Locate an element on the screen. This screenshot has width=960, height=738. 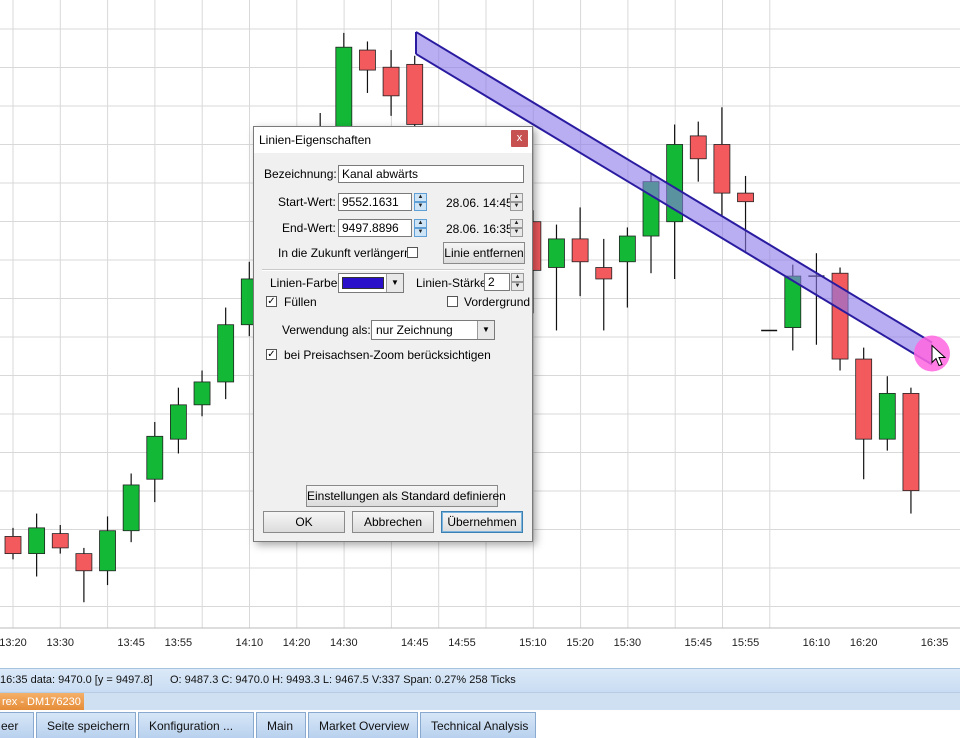
line-width-input: 2 is located at coordinates (497, 282).